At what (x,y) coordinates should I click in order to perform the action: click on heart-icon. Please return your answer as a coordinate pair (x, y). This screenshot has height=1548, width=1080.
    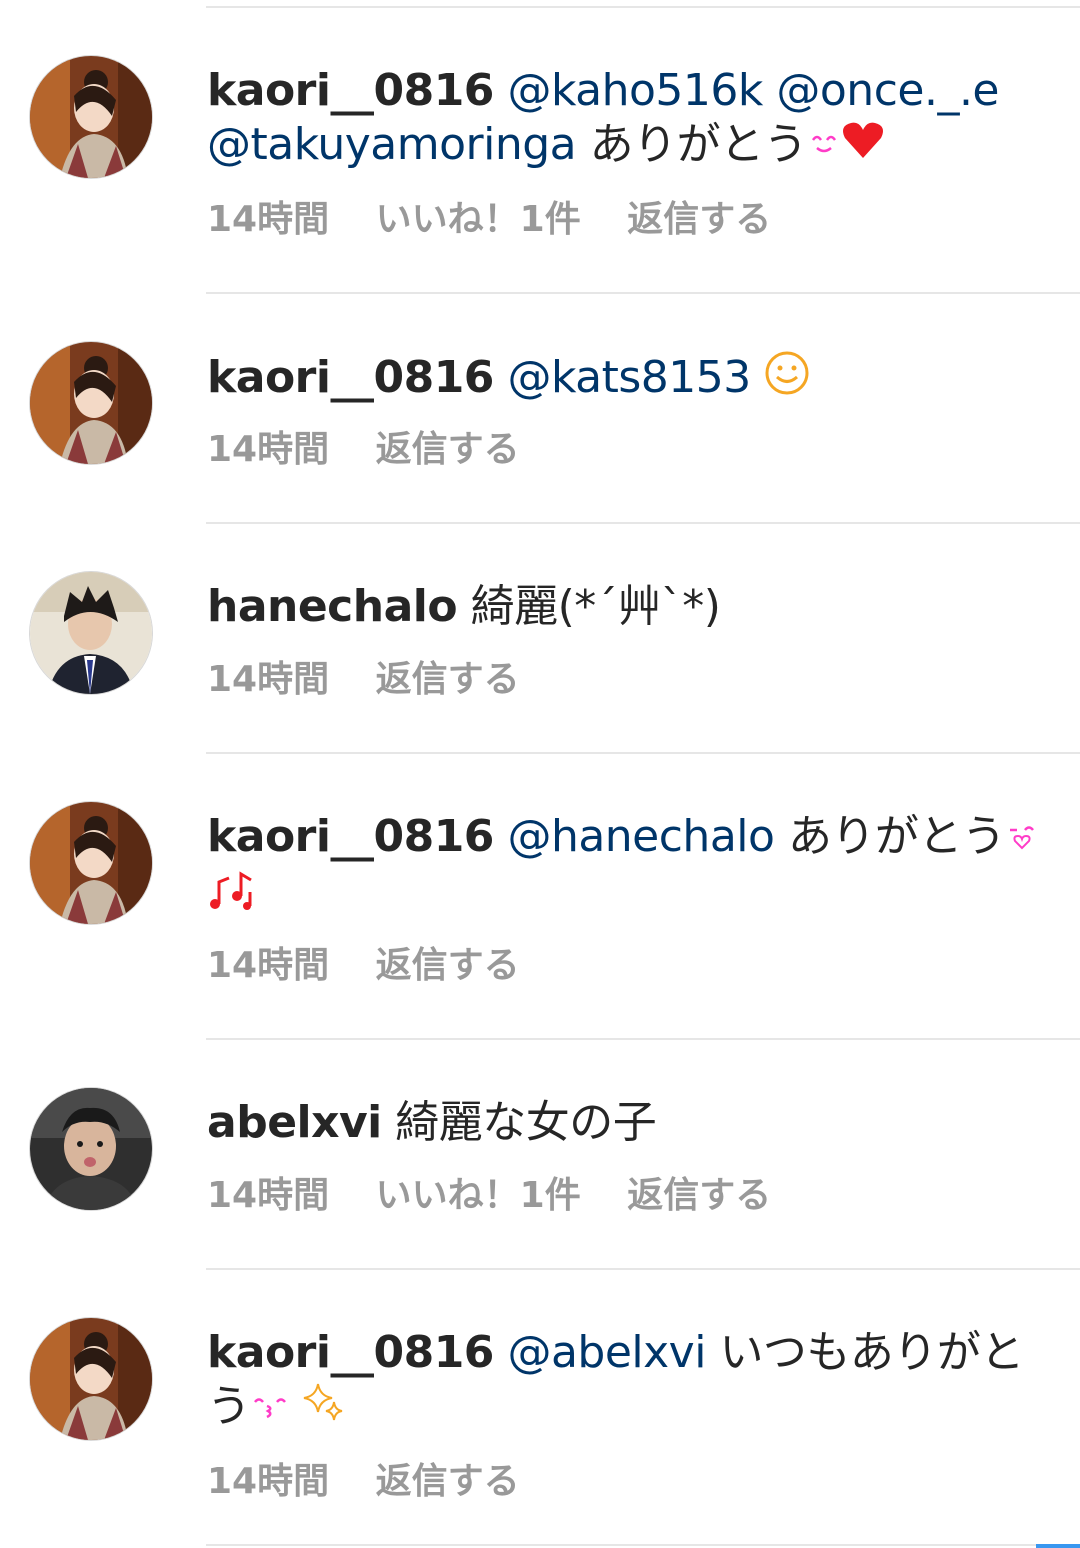
    Looking at the image, I should click on (863, 147).